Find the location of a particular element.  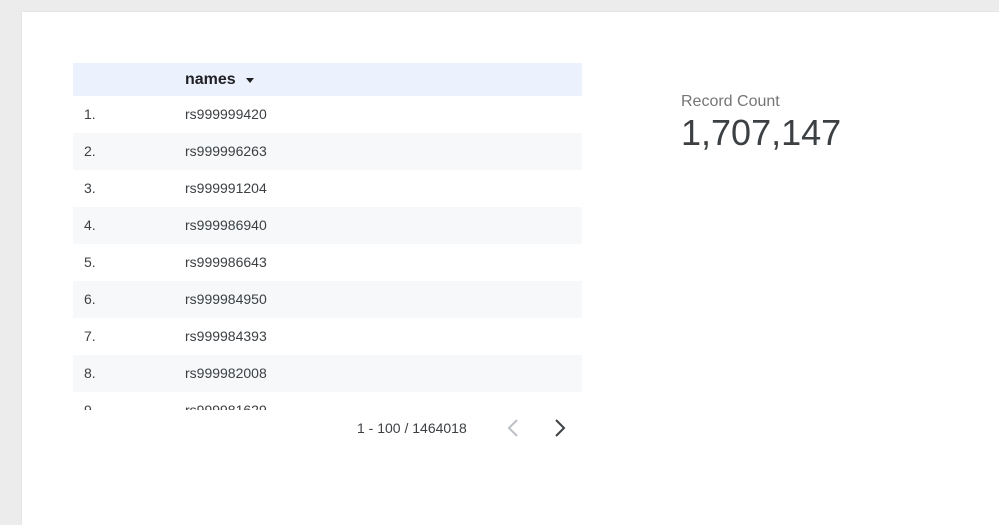

next-page-button is located at coordinates (560, 428).